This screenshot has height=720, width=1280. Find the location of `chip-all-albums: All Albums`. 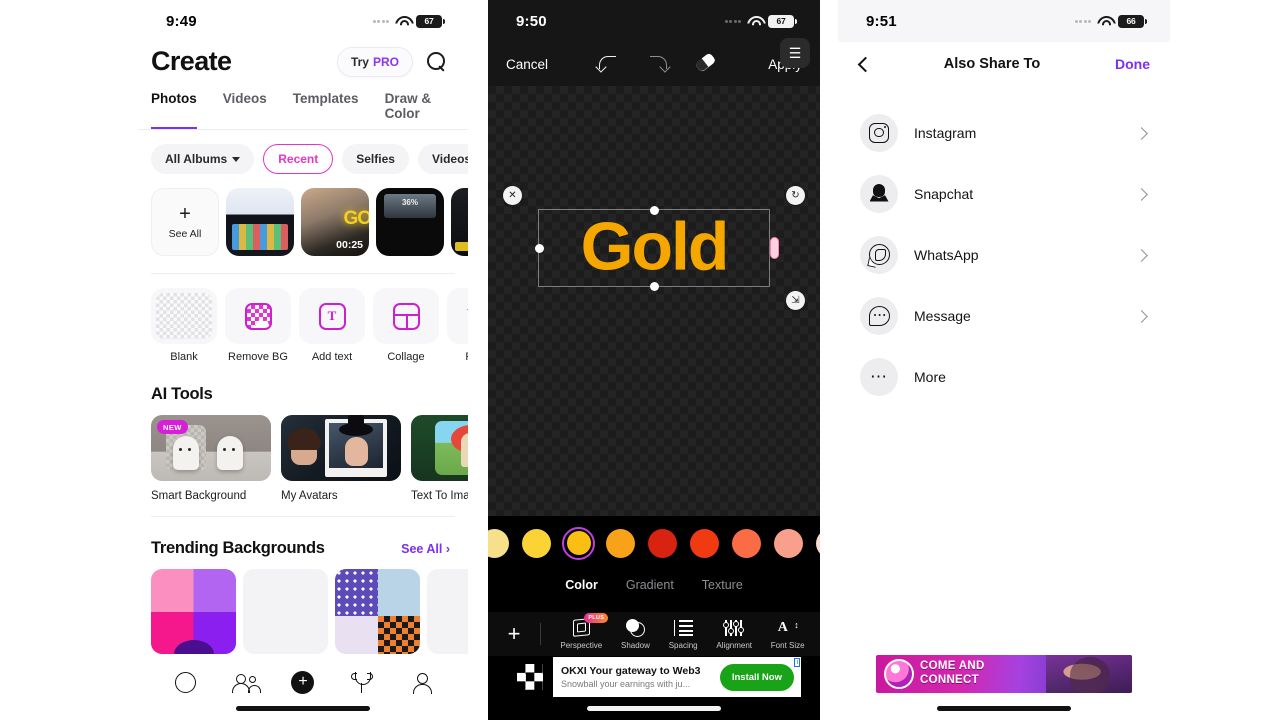

chip-all-albums: All Albums is located at coordinates (203, 159).